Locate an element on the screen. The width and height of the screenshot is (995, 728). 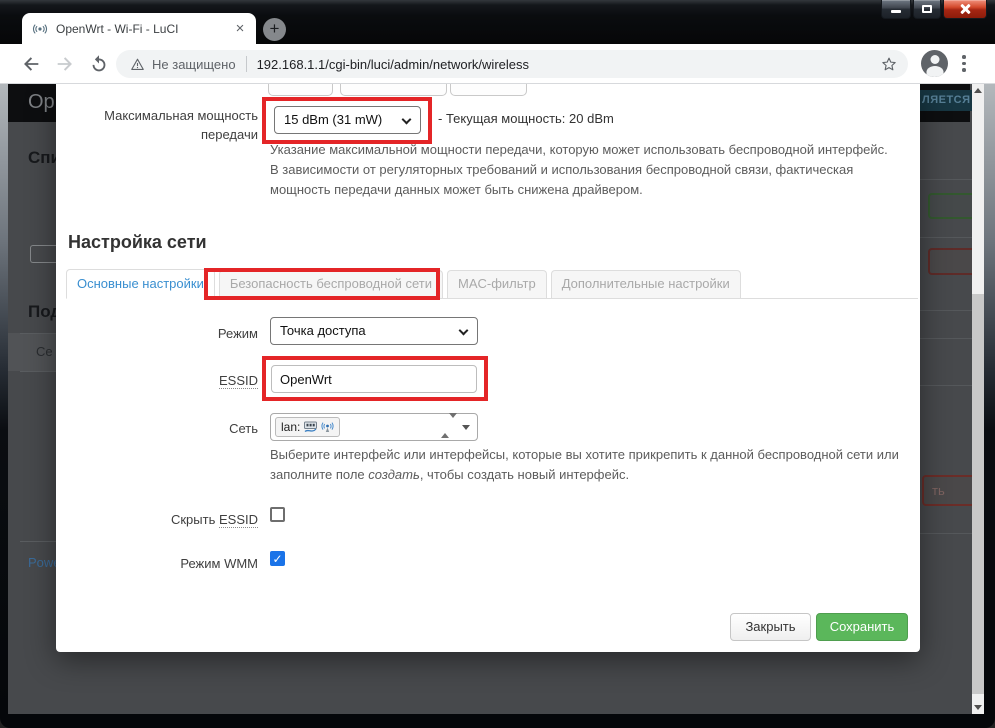
close-icon is located at coordinates (965, 9).